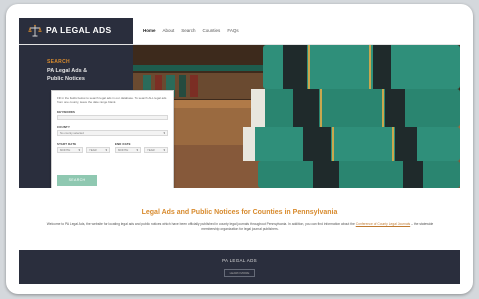 The width and height of the screenshot is (479, 299). What do you see at coordinates (169, 30) in the screenshot?
I see `nav-item-about: About` at bounding box center [169, 30].